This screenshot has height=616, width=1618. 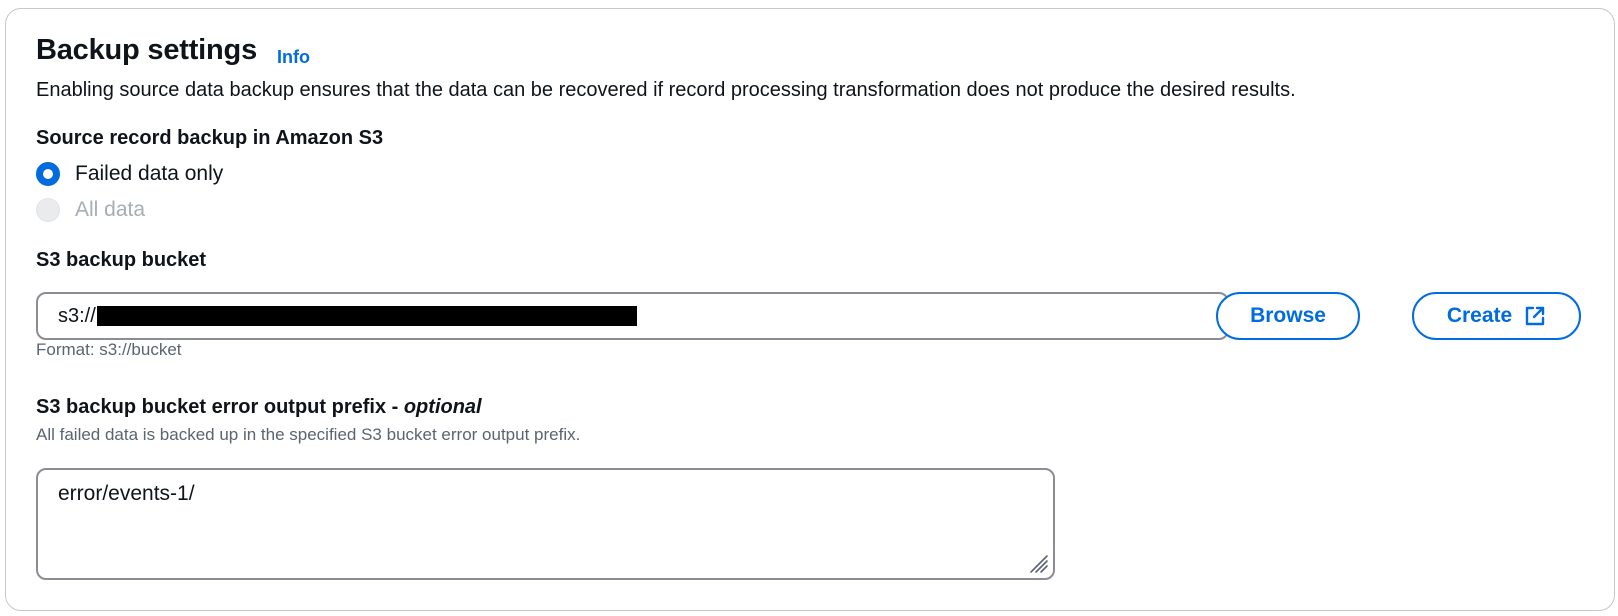 I want to click on create-button: Create, so click(x=1496, y=316).